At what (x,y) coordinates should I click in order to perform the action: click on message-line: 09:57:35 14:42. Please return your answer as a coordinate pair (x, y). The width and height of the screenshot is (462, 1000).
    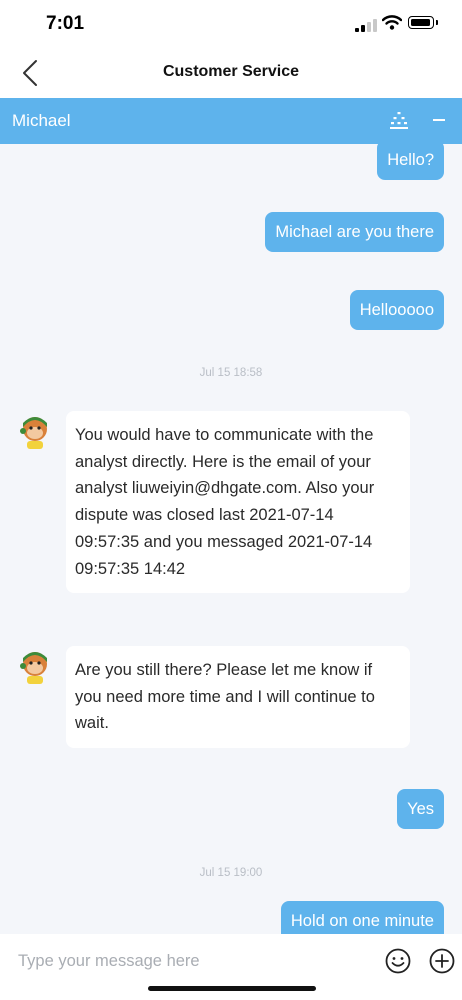
    Looking at the image, I should click on (130, 568).